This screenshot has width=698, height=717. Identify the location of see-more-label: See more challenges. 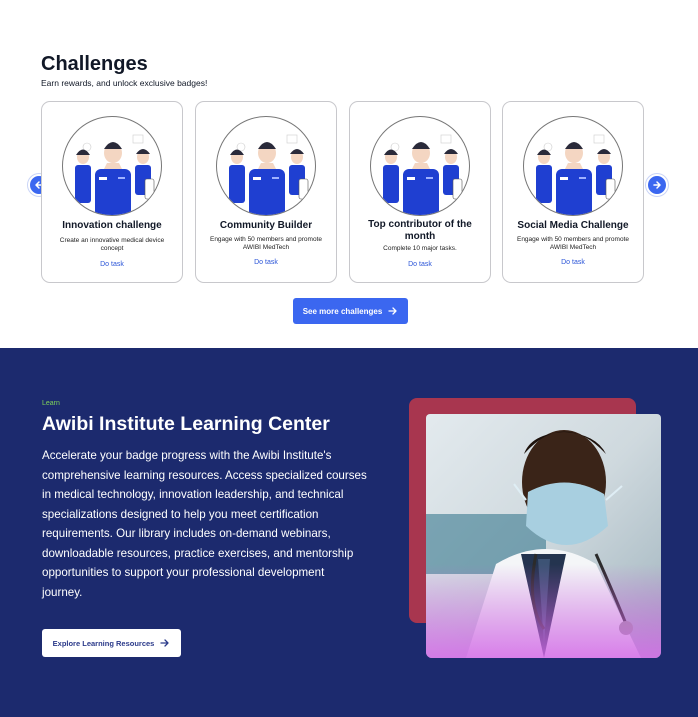
(342, 311).